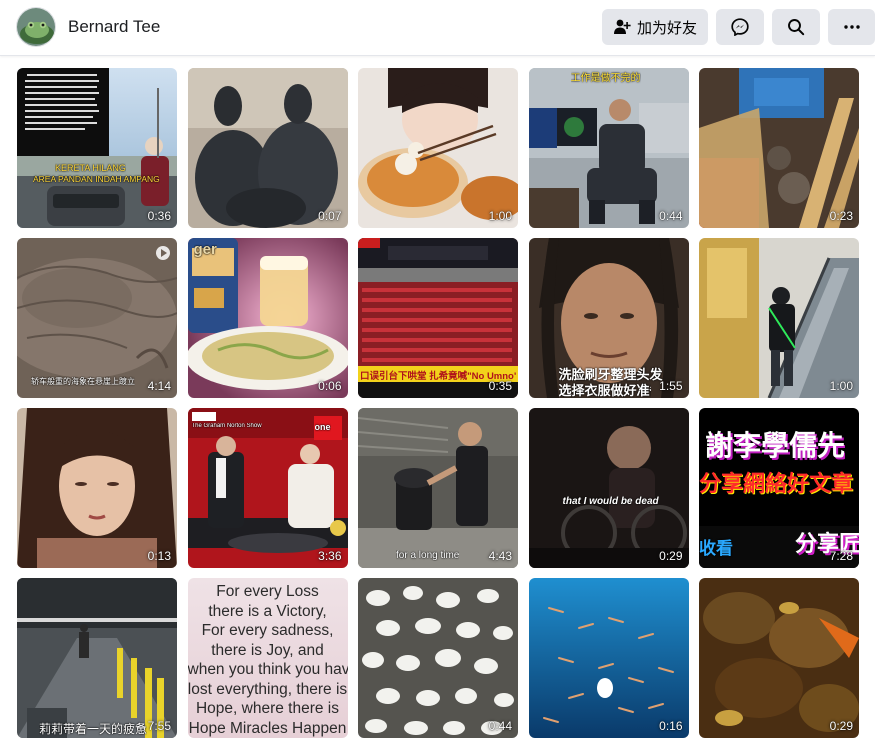 The image size is (875, 749). I want to click on video-thumbnail: that I would be dead 0:29, so click(608, 488).